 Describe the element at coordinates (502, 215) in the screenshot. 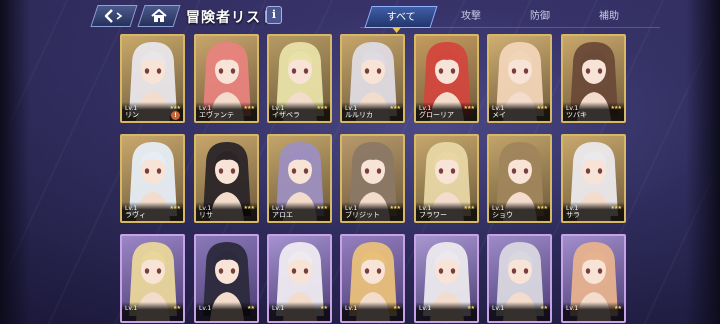

I see `card-name: ショウ` at that location.